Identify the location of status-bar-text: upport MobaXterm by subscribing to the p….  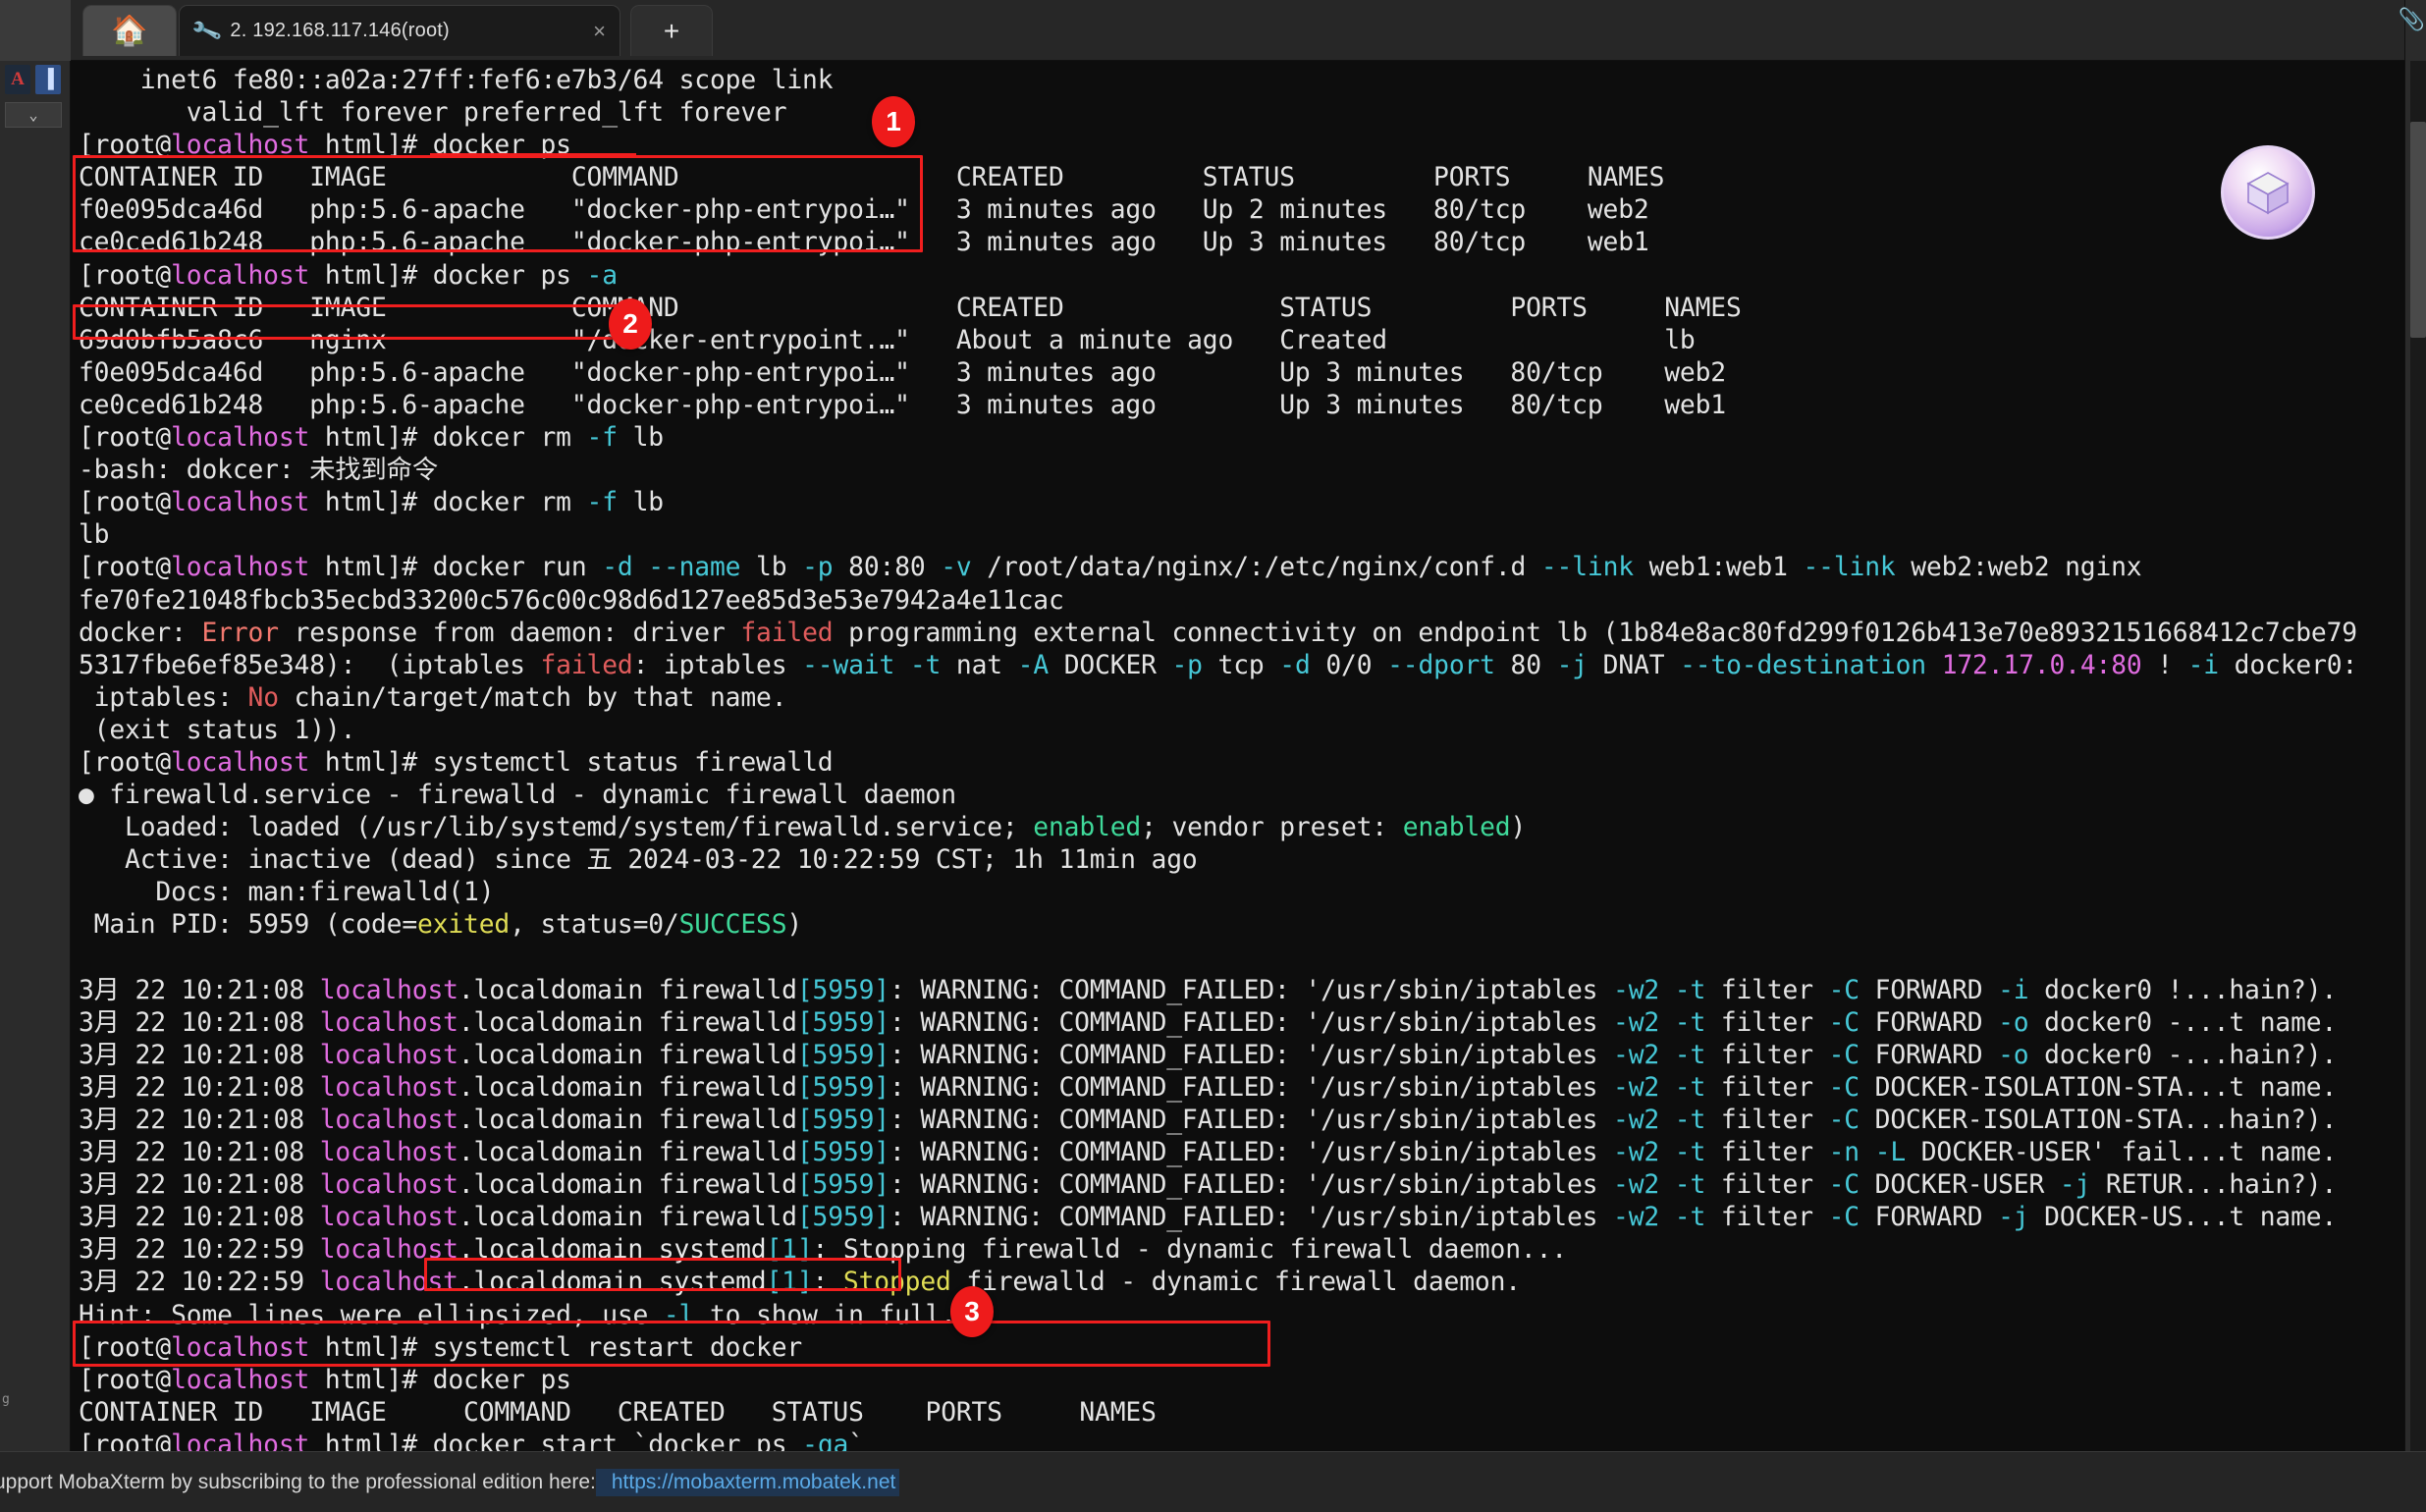
(298, 1481).